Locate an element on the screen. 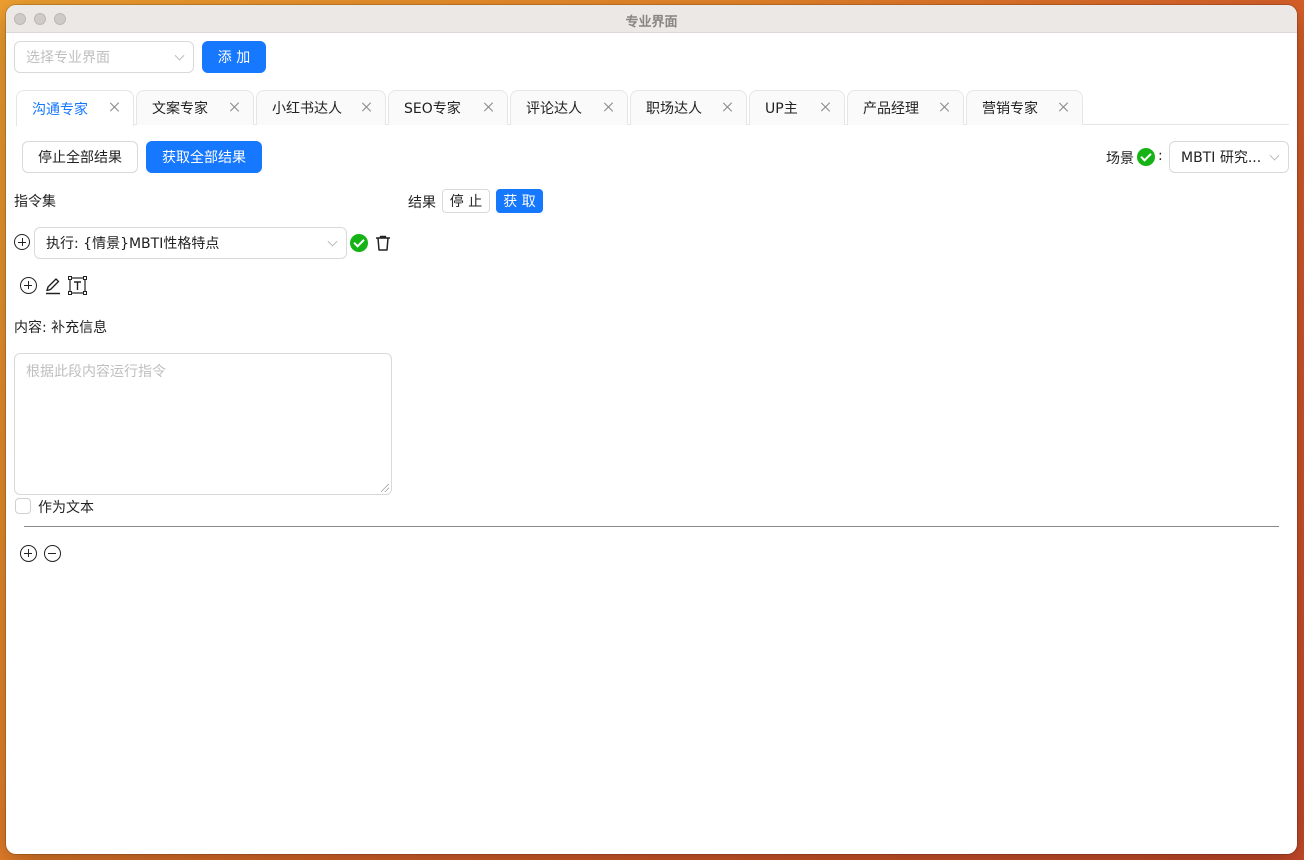  trash-icon is located at coordinates (383, 243).